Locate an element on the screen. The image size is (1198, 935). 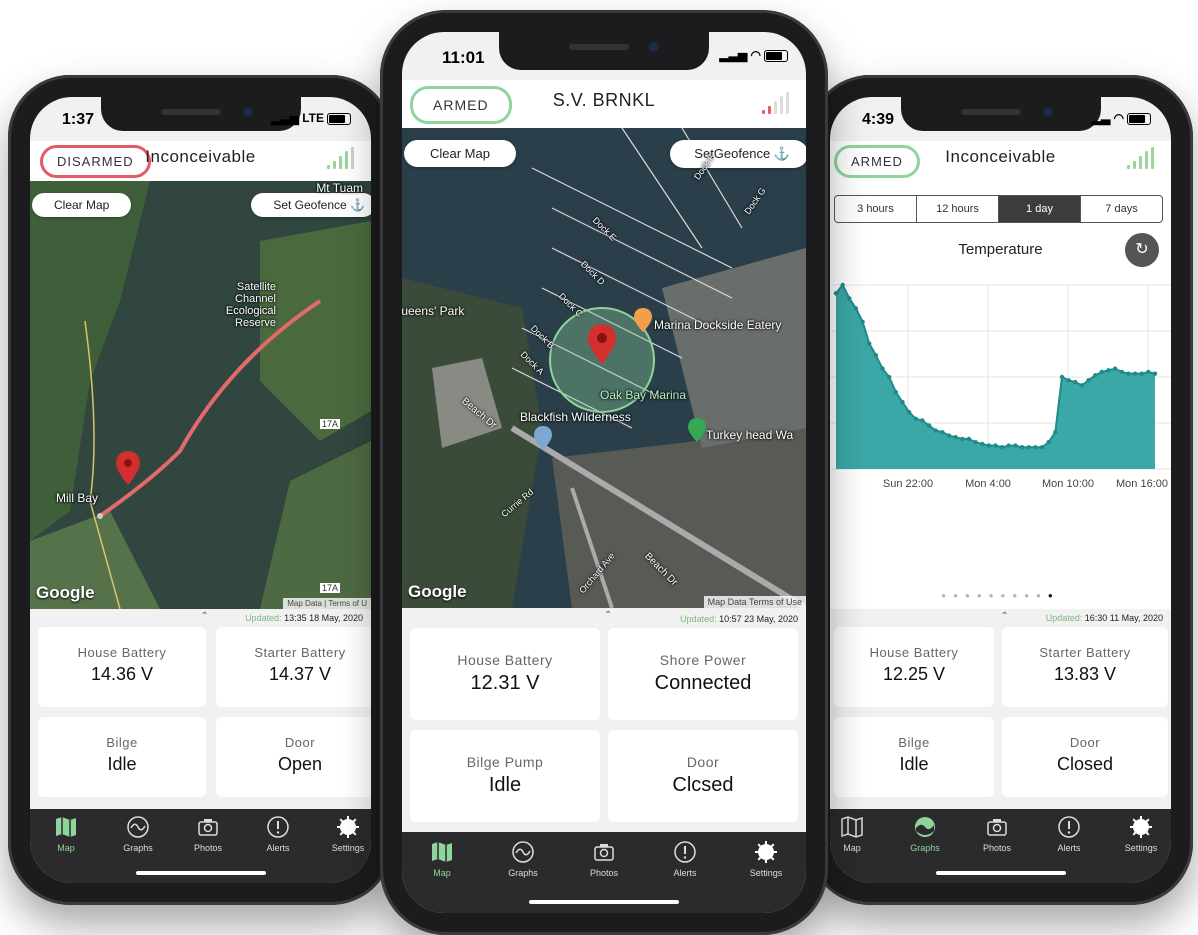
door-card: Door Closed is located at coordinates (1085, 757).